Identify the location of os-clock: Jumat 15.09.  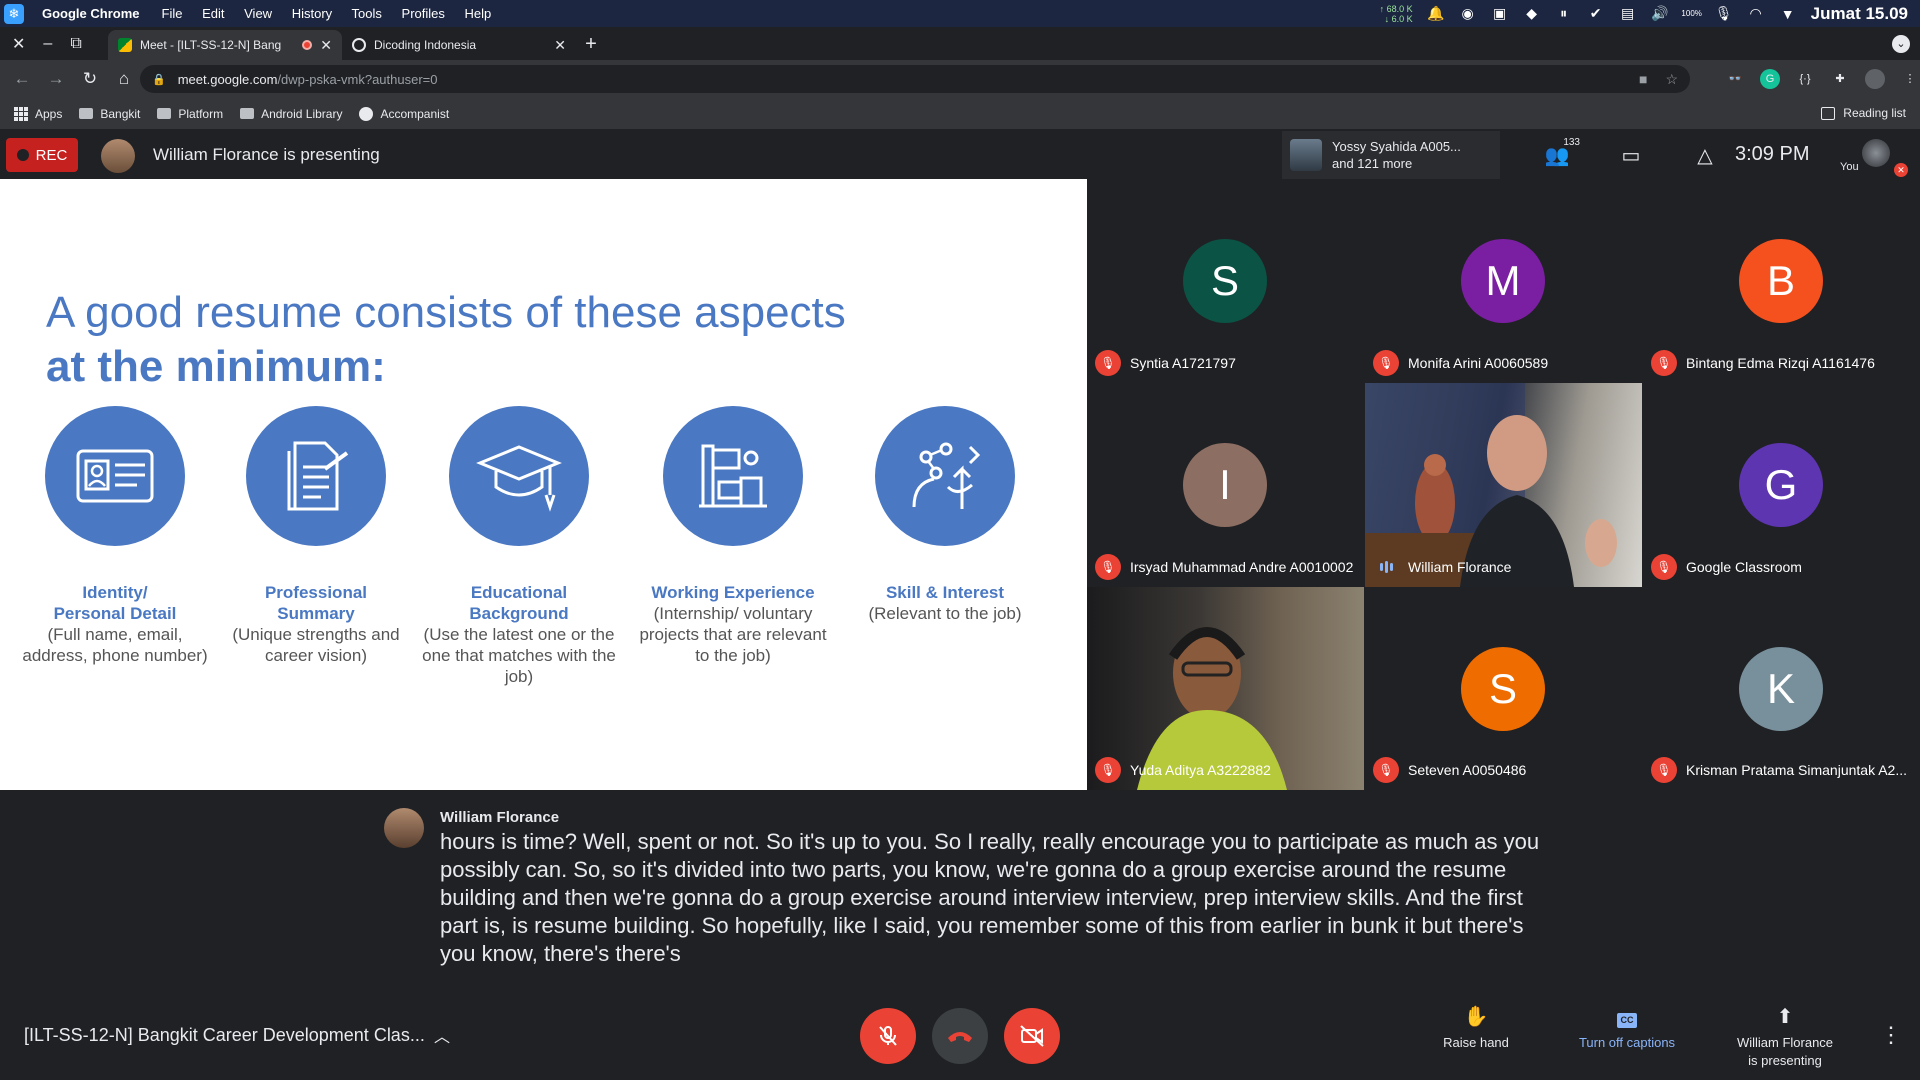
(1859, 14).